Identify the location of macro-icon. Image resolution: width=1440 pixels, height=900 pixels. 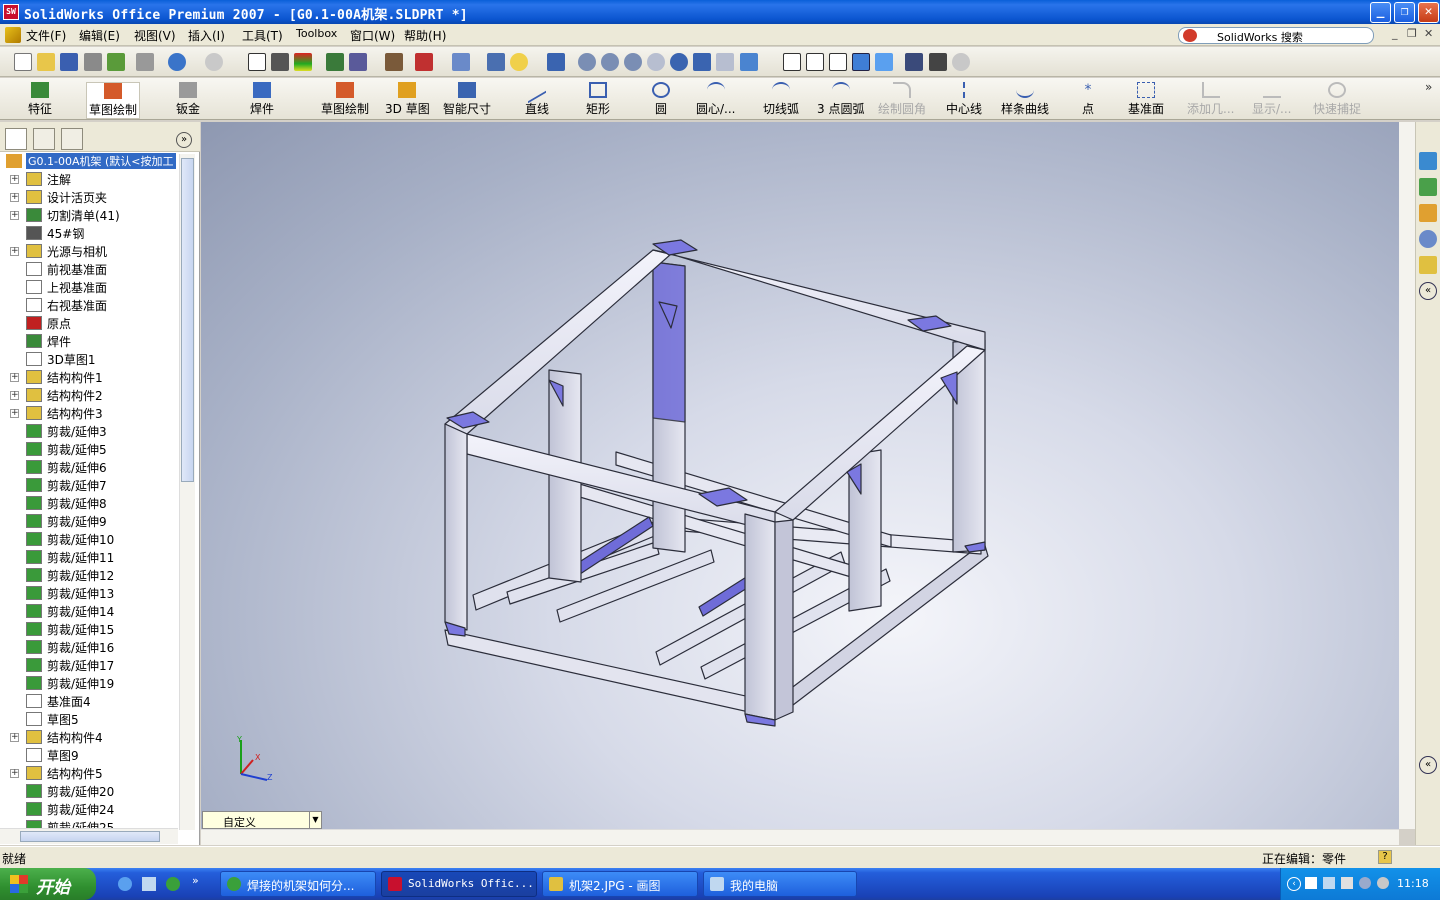
(394, 62).